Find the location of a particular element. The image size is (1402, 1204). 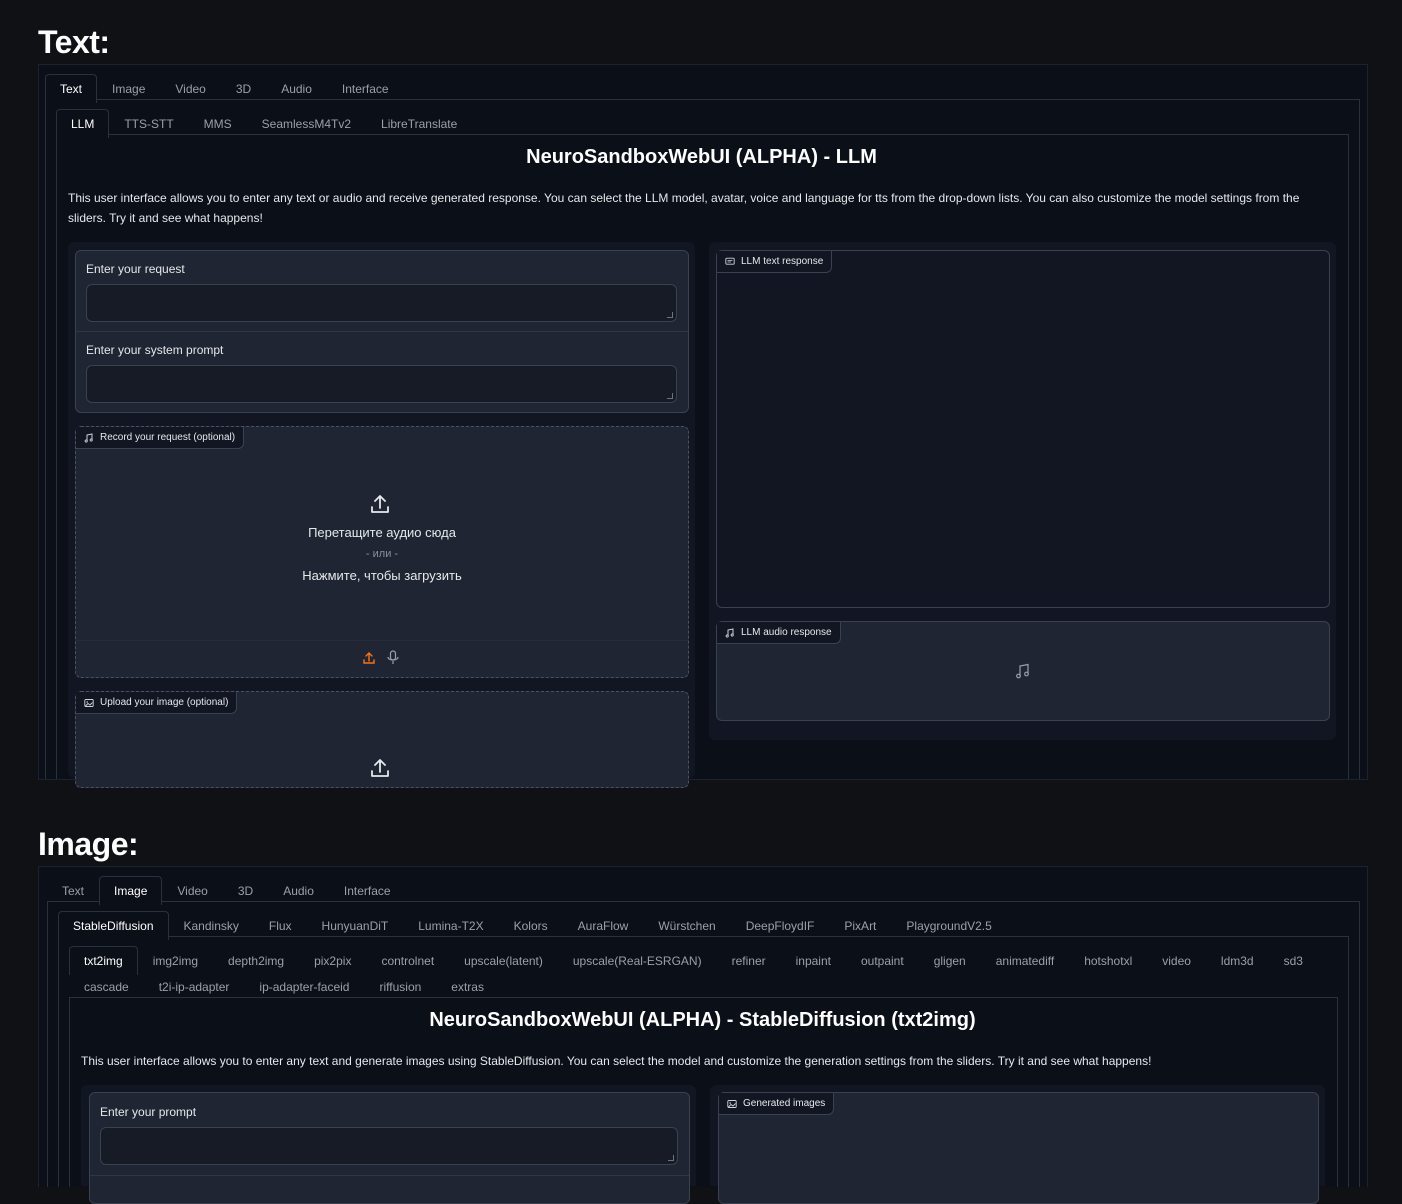

upload-or-text: - или - is located at coordinates (382, 554).